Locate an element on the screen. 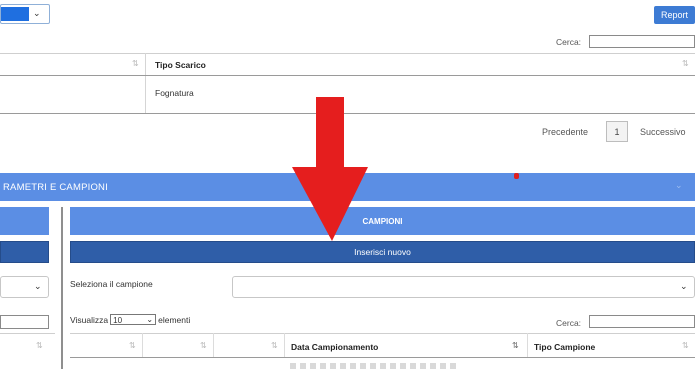  arrow-head is located at coordinates (330, 204).